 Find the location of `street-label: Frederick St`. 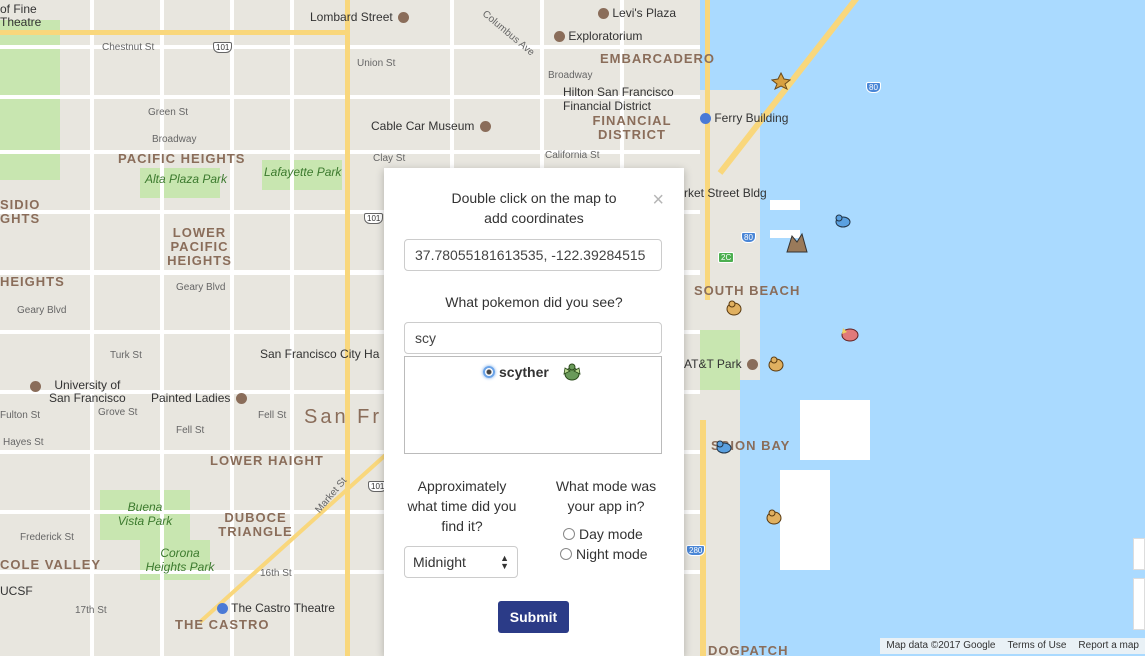

street-label: Frederick St is located at coordinates (47, 537).